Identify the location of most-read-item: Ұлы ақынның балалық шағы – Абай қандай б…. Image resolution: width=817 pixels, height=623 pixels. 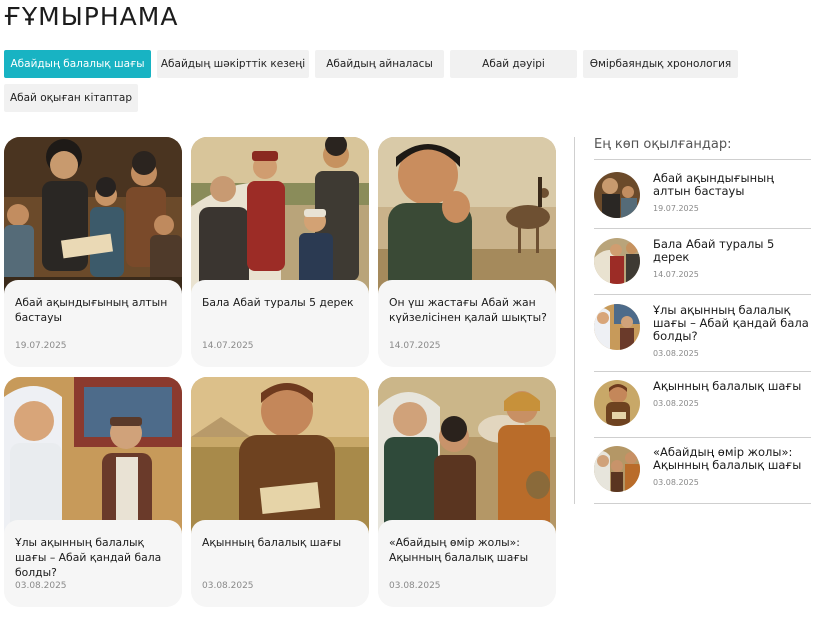
(702, 334).